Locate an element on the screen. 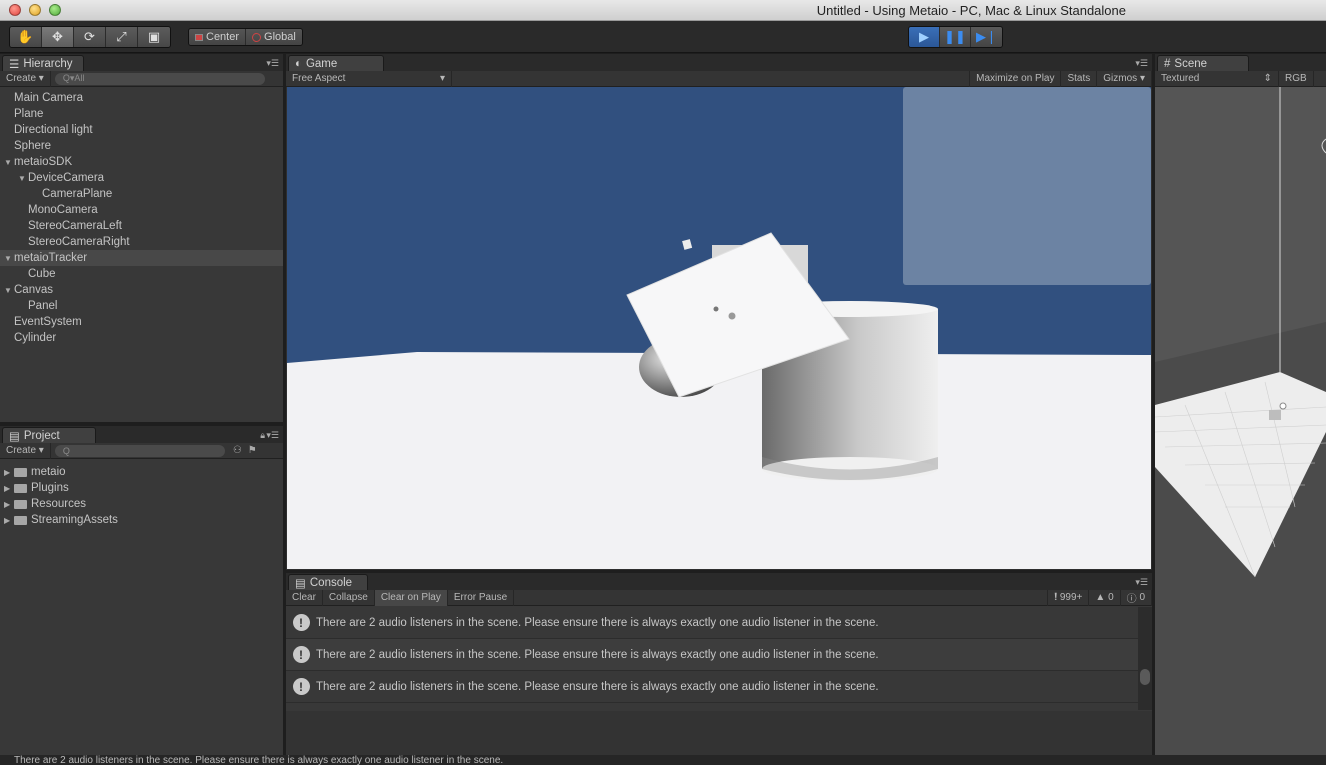  project-create-button: Create ▾ is located at coordinates (25, 450).